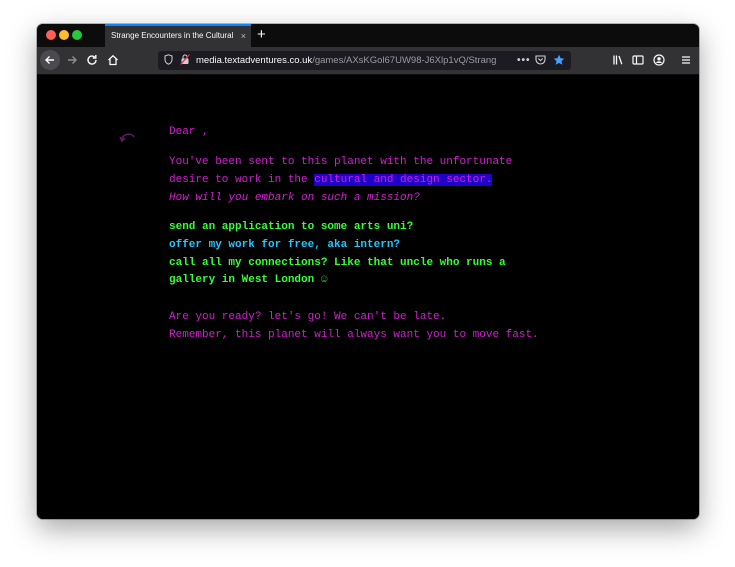  I want to click on home-button, so click(113, 60).